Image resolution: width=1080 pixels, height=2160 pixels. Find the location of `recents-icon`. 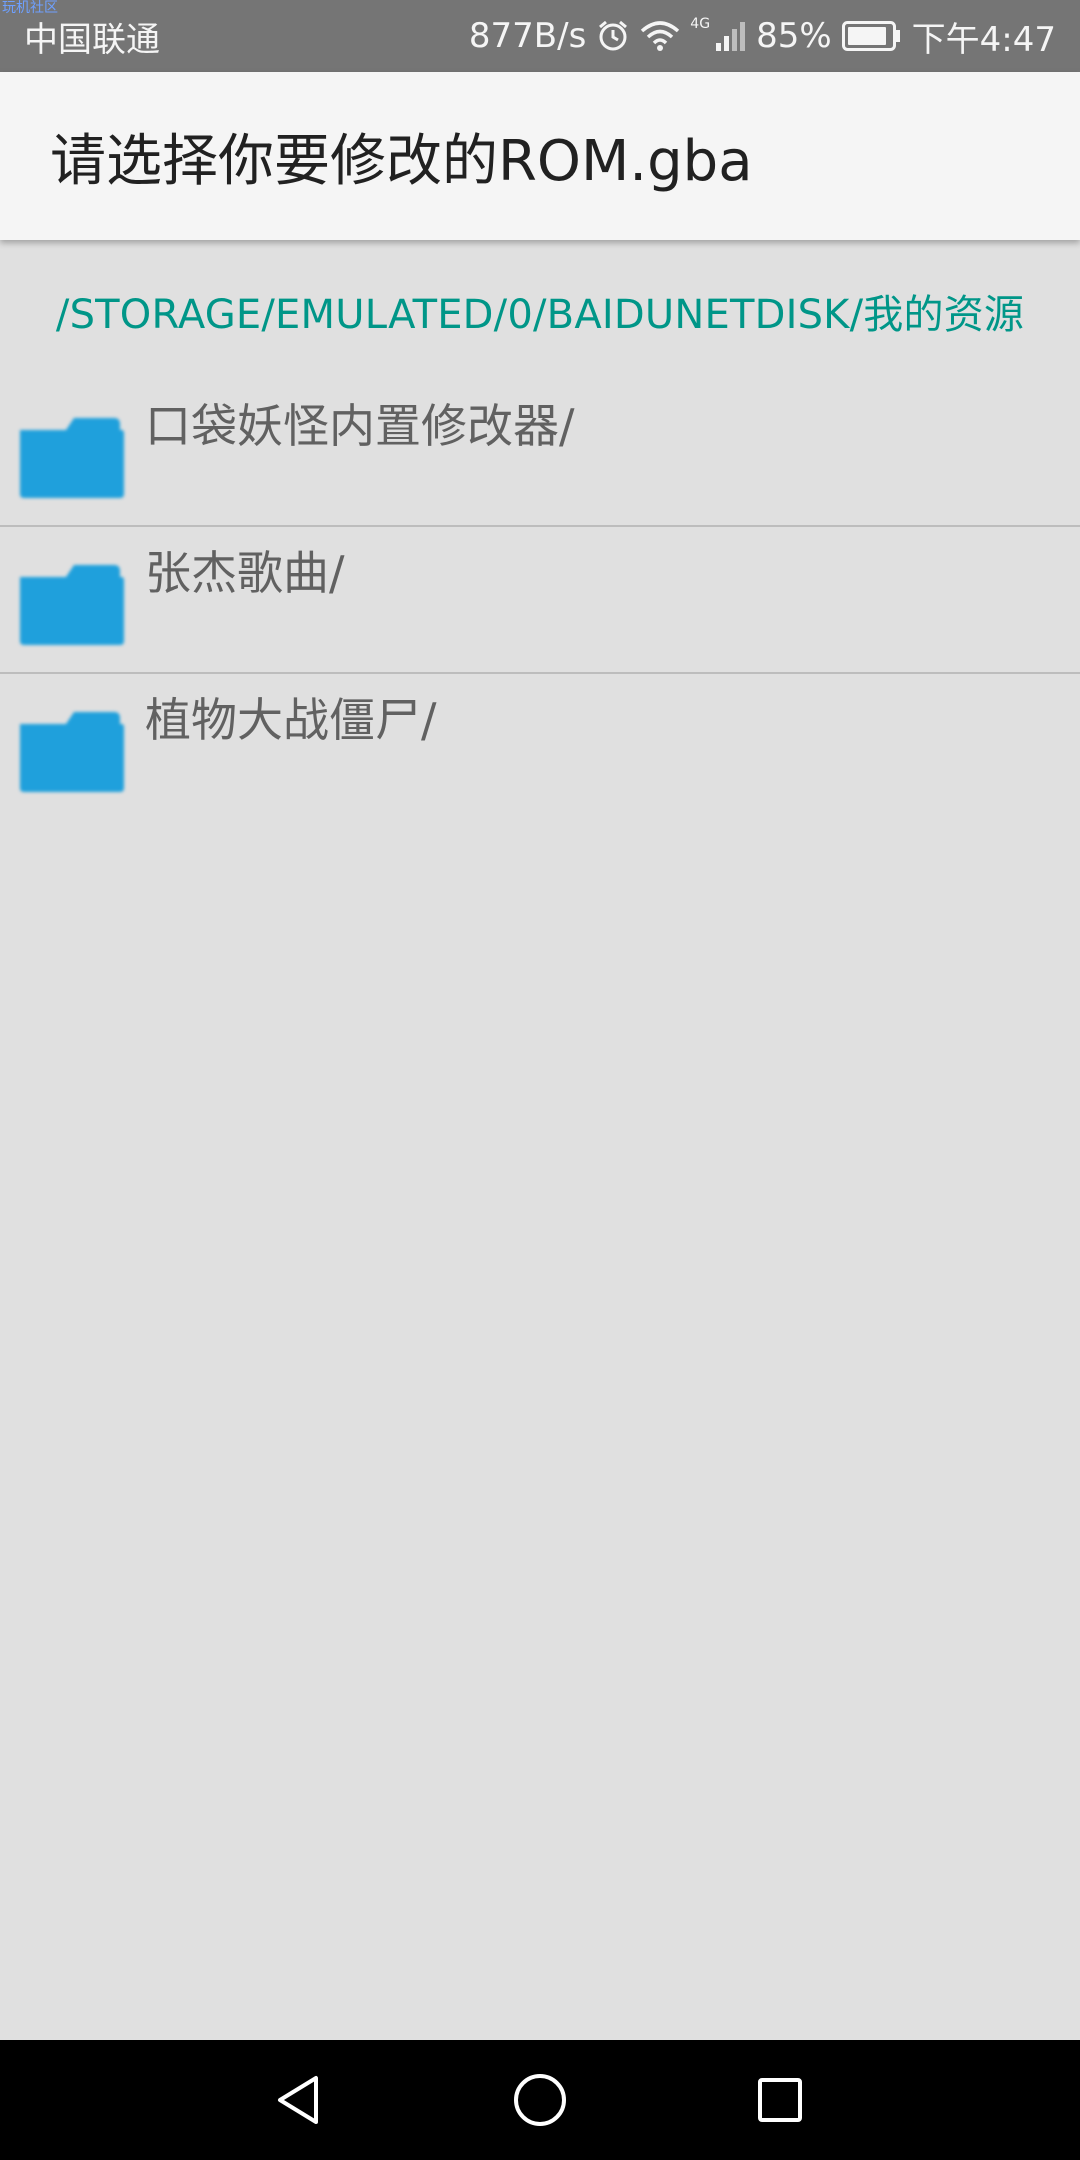

recents-icon is located at coordinates (780, 2100).